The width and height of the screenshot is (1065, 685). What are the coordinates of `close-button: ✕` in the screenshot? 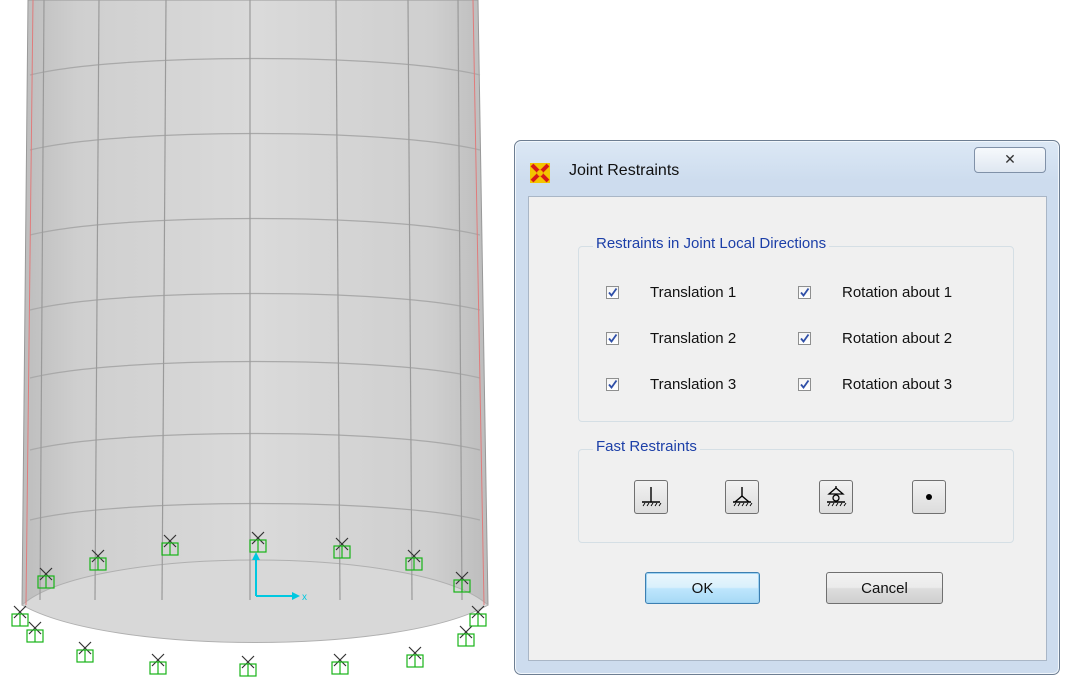 It's located at (1010, 160).